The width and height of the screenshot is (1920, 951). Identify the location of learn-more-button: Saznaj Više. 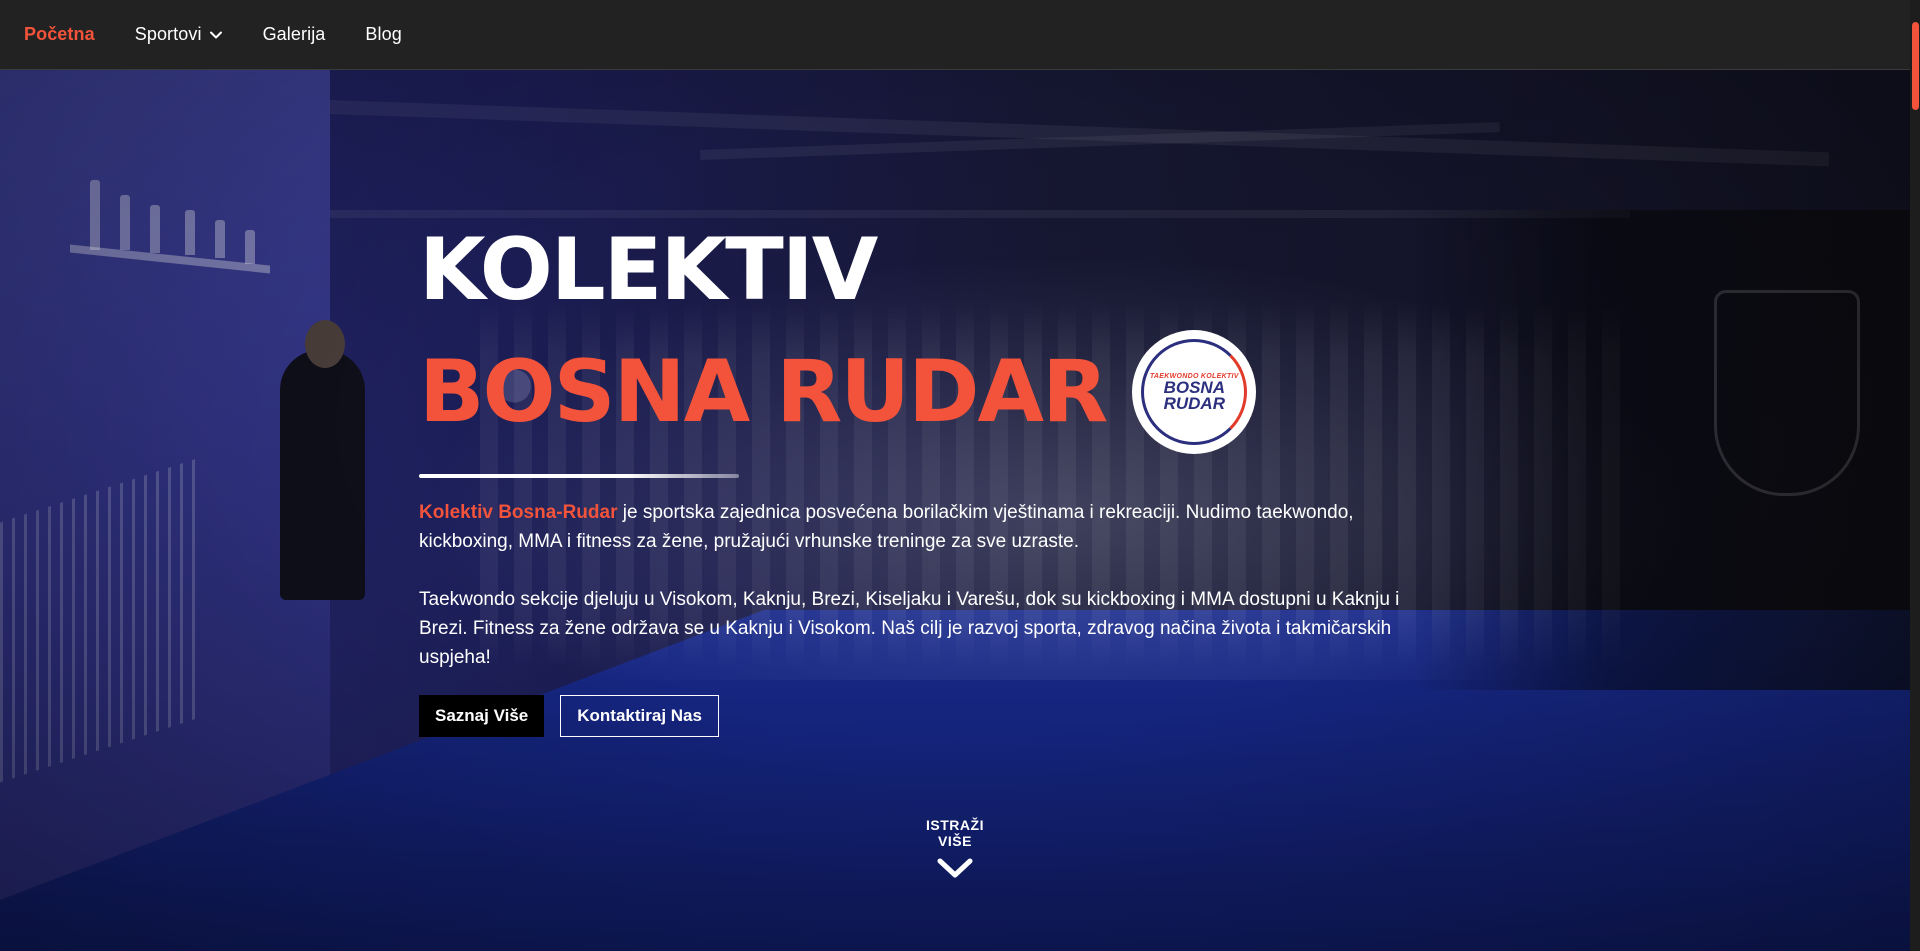
(482, 716).